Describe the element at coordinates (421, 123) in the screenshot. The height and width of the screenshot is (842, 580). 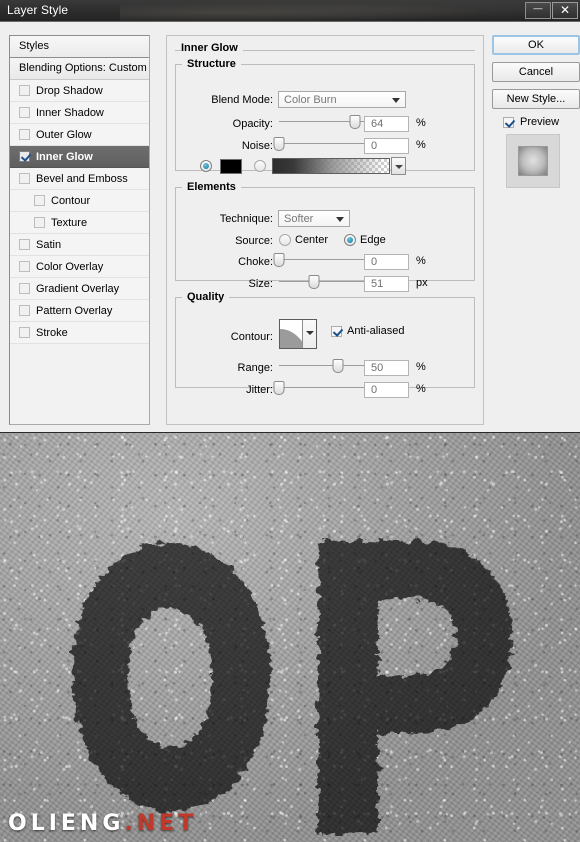
I see `opacity-unit: %` at that location.